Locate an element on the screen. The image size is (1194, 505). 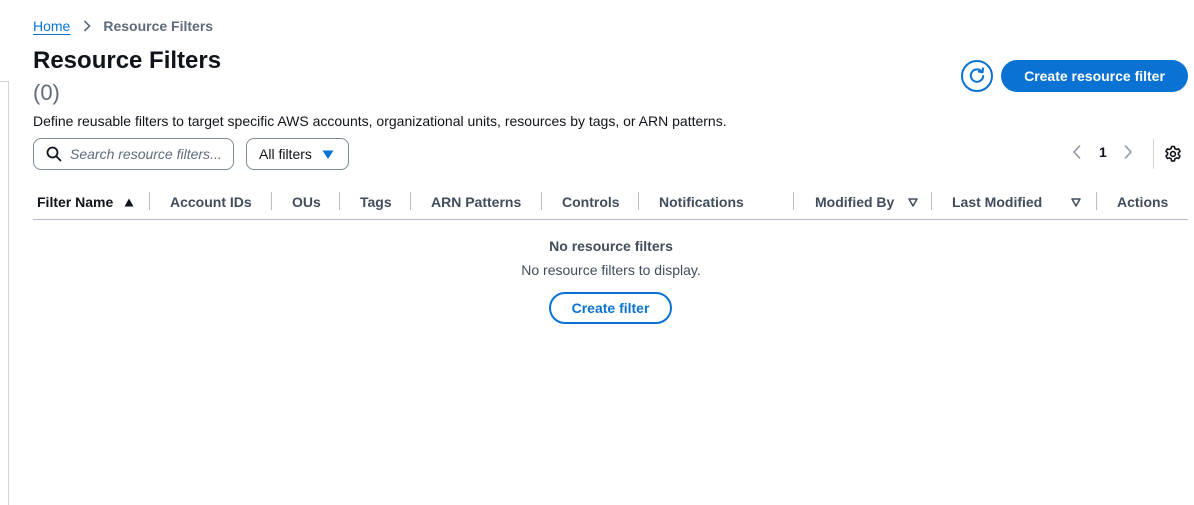
filter-dropdown-value: All filters is located at coordinates (285, 154).